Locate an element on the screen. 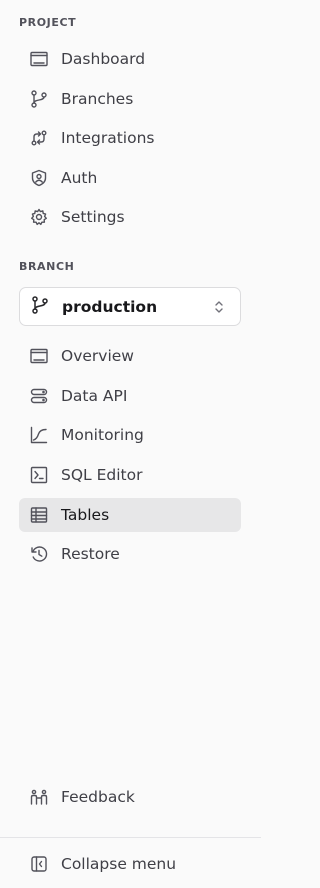 The width and height of the screenshot is (320, 888). sidebar-item-overview: Overview is located at coordinates (130, 356).